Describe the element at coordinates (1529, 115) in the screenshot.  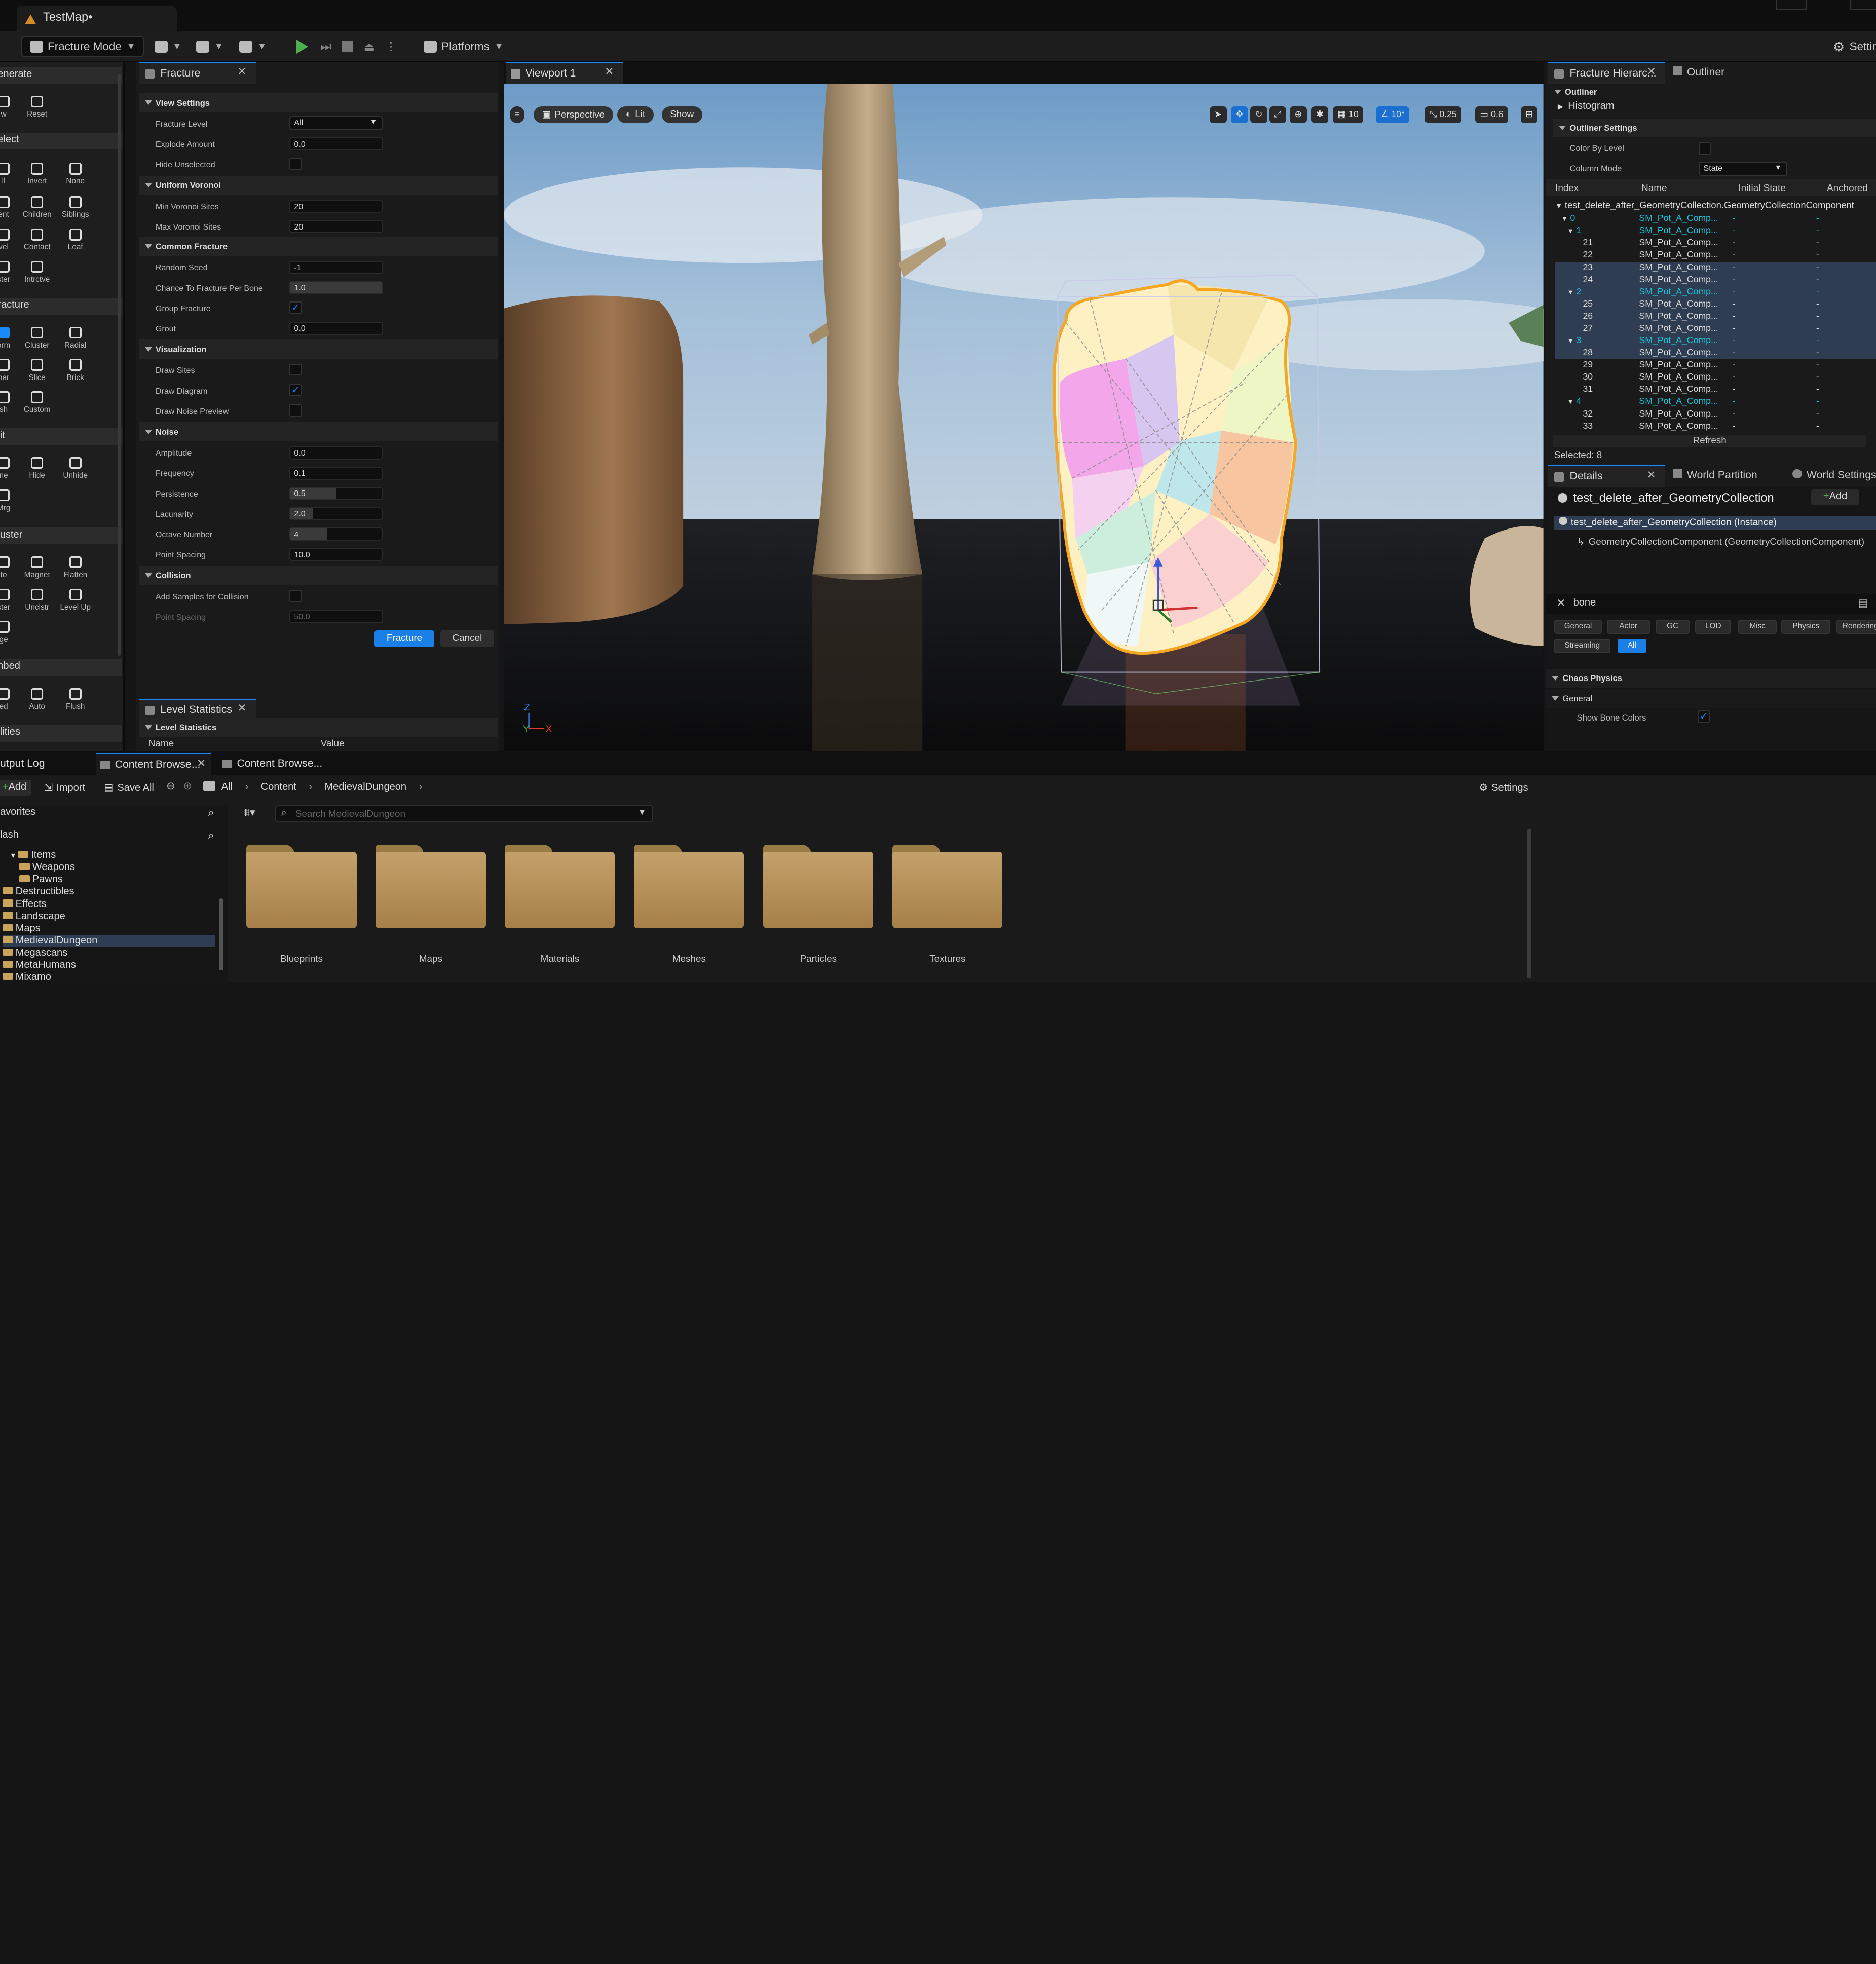
I see `layout-button: ⊞` at that location.